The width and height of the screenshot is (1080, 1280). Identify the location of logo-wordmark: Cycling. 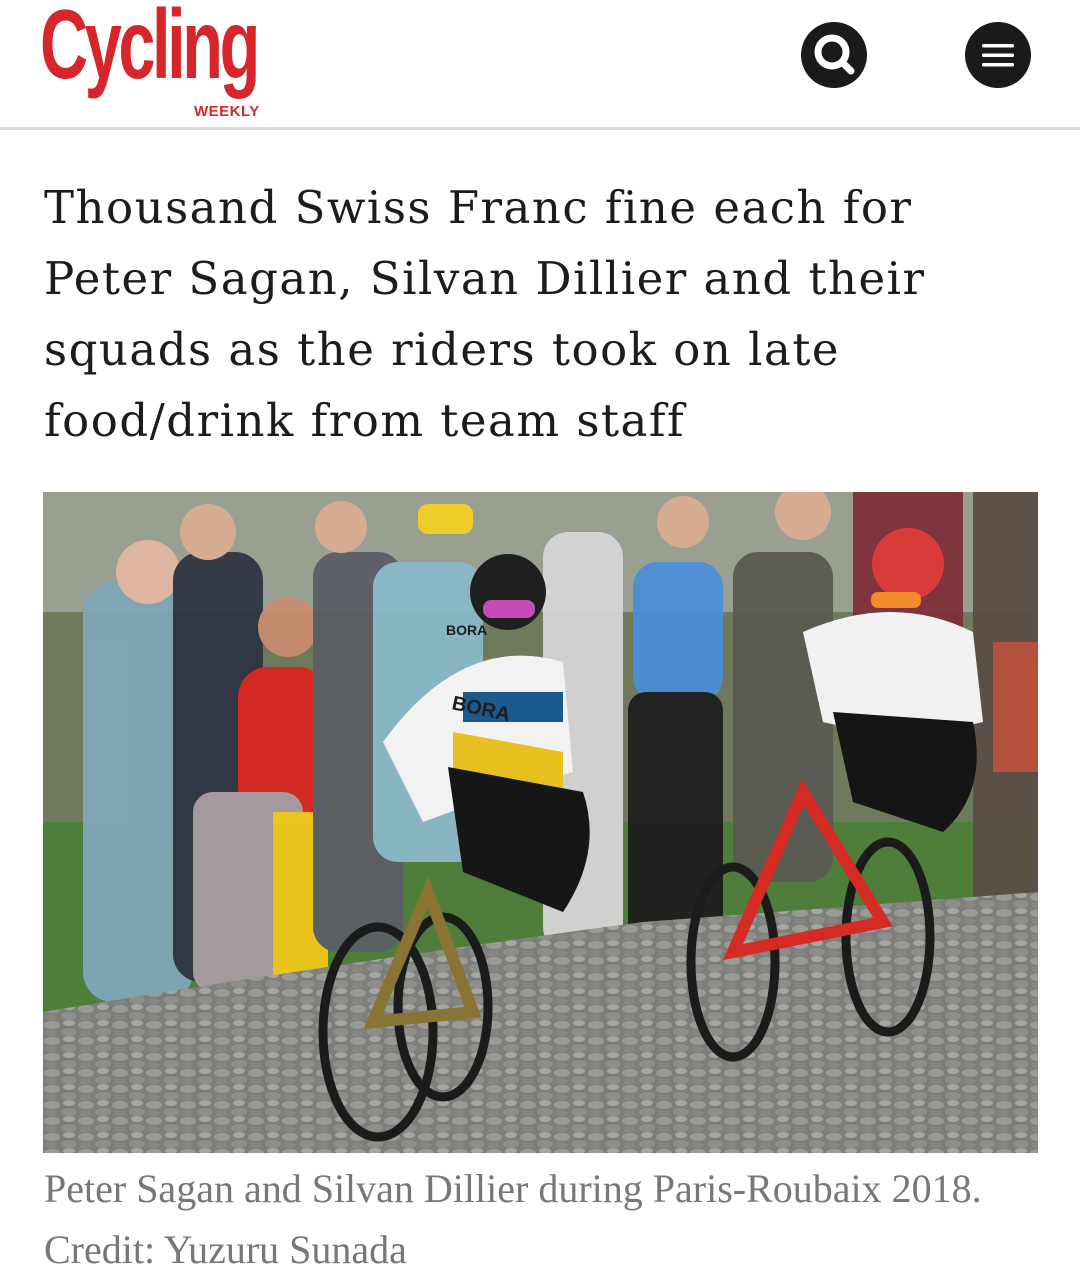
(150, 49).